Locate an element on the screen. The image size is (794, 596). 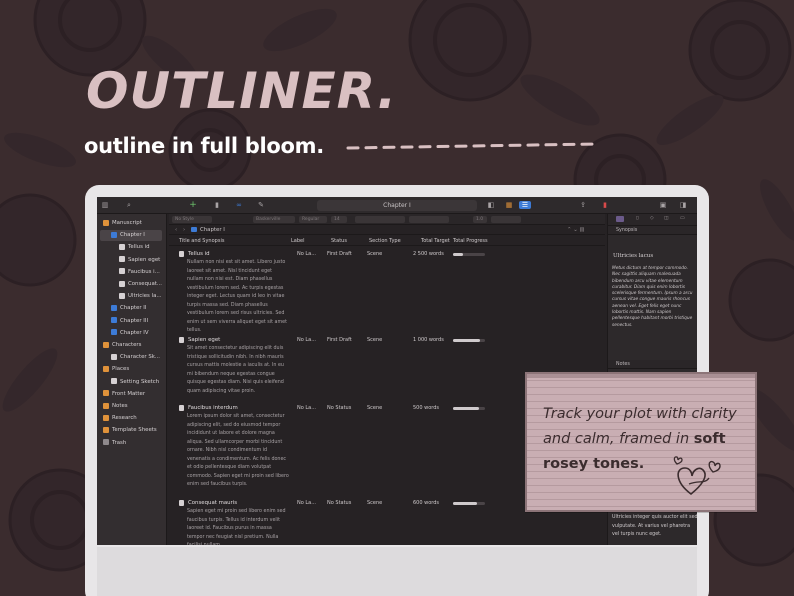
binder-toggle-icon: ▥ is located at coordinates (105, 205).